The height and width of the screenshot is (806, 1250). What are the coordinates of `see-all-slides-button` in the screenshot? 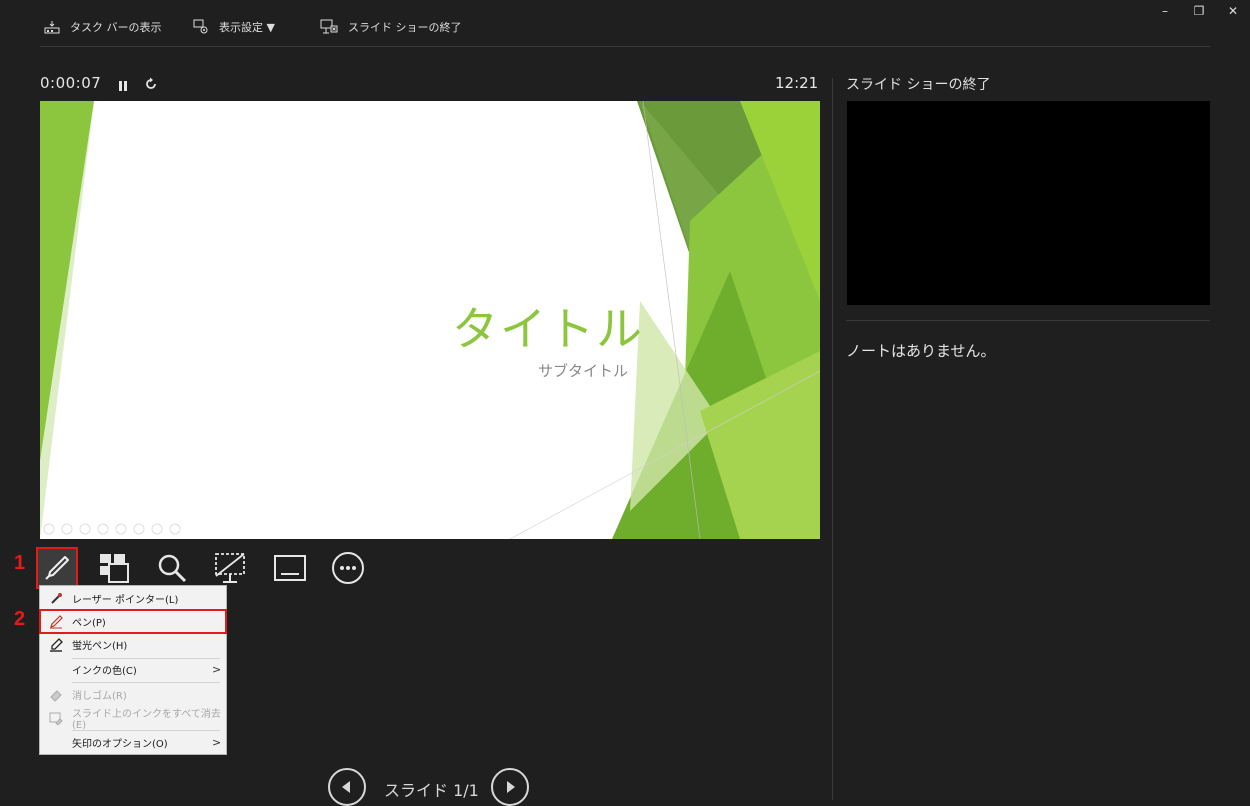 It's located at (114, 568).